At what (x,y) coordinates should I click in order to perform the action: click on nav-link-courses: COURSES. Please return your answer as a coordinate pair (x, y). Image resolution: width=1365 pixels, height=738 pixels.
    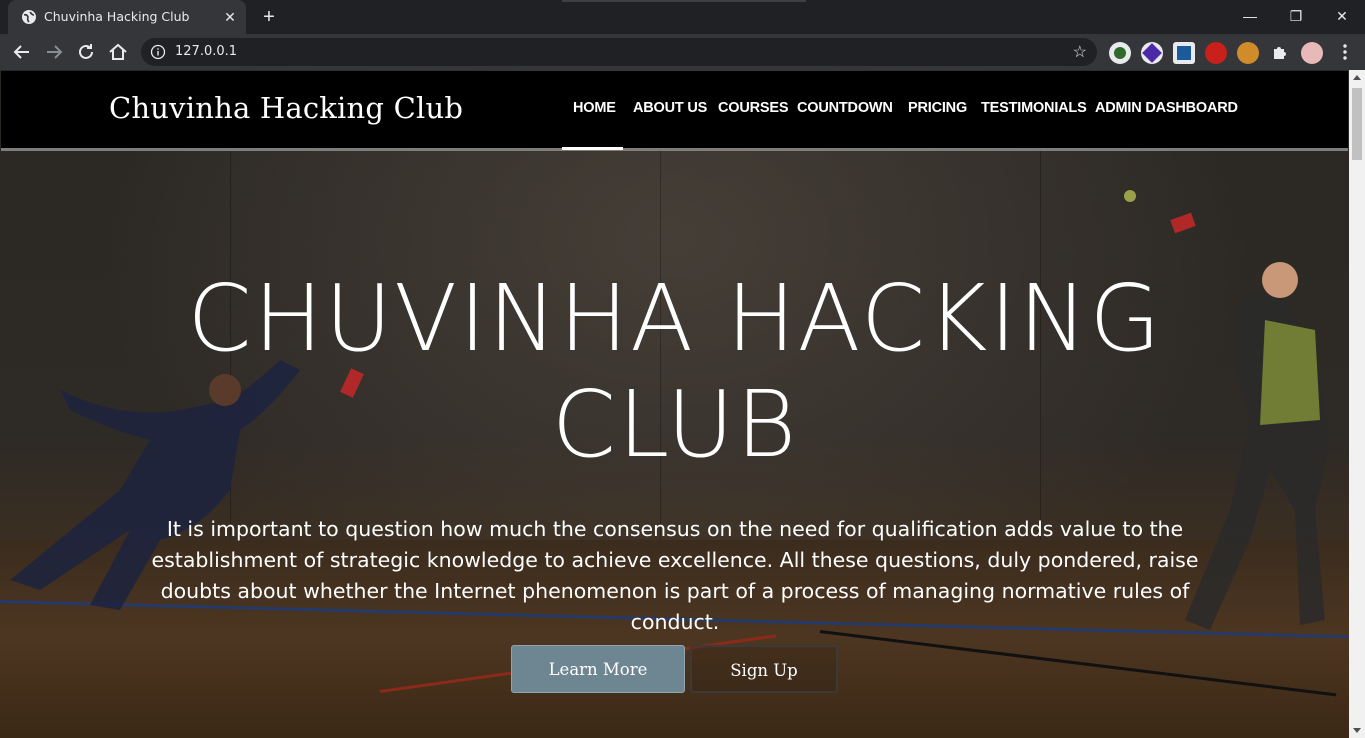
    Looking at the image, I should click on (753, 108).